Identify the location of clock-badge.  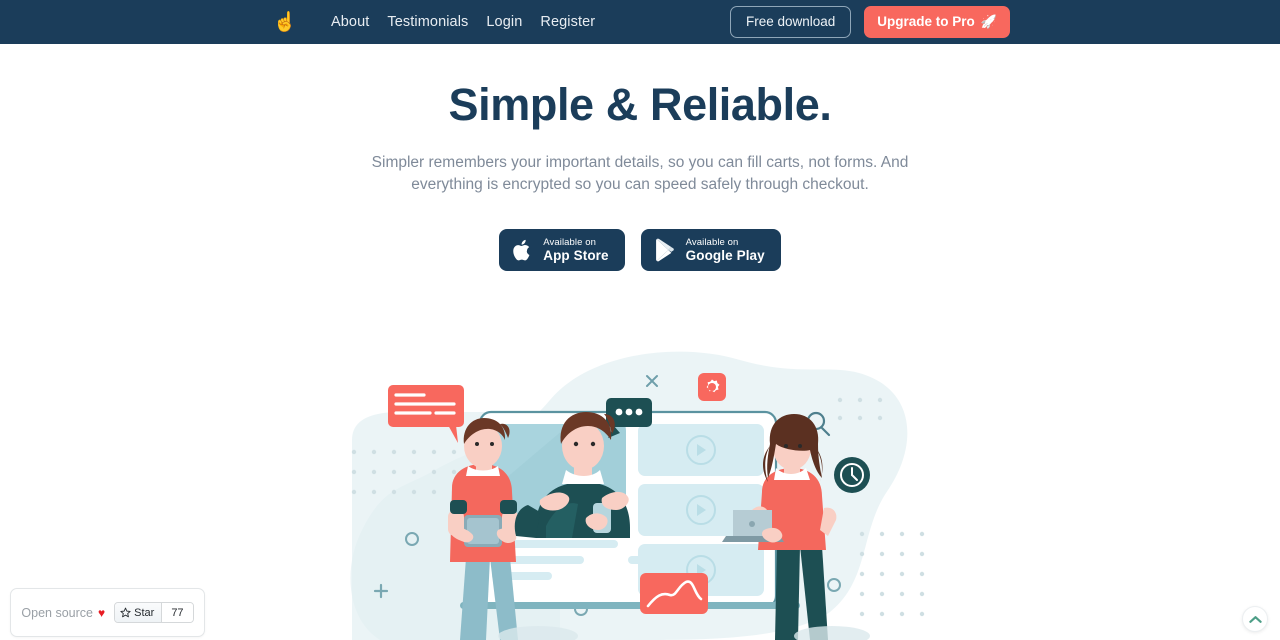
(852, 475).